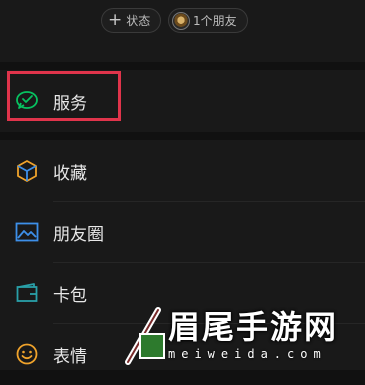 This screenshot has height=385, width=365. I want to click on image-icon, so click(27, 232).